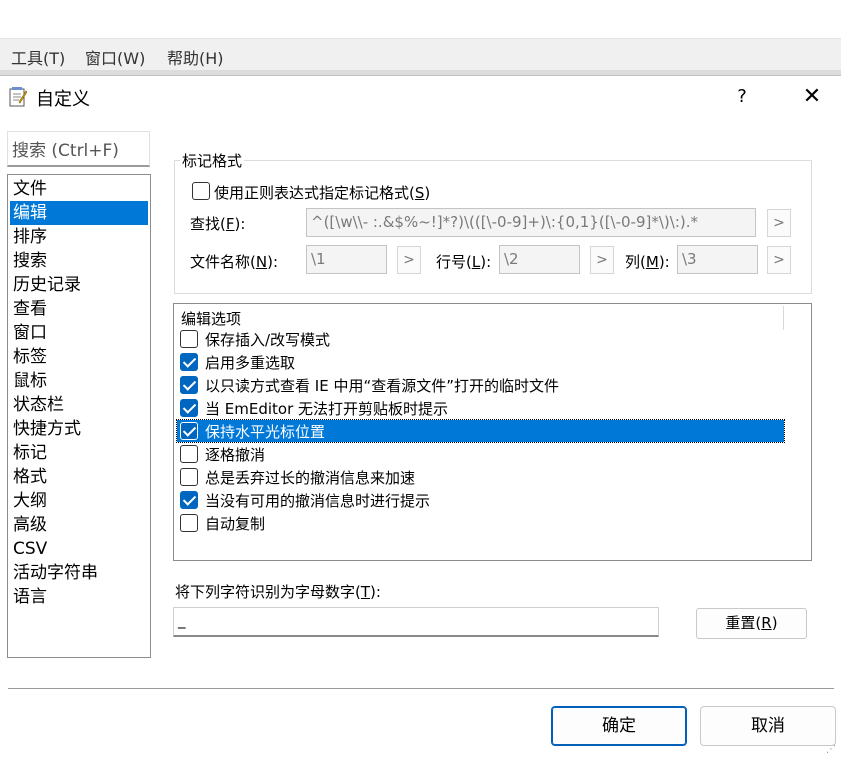 This screenshot has height=757, width=841. What do you see at coordinates (779, 223) in the screenshot?
I see `find-arrow-button: >` at bounding box center [779, 223].